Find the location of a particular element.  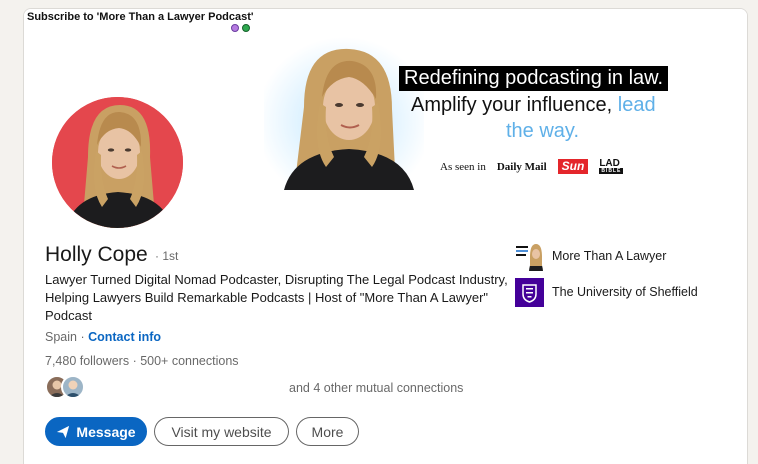

subscribe-dots is located at coordinates (240, 28).